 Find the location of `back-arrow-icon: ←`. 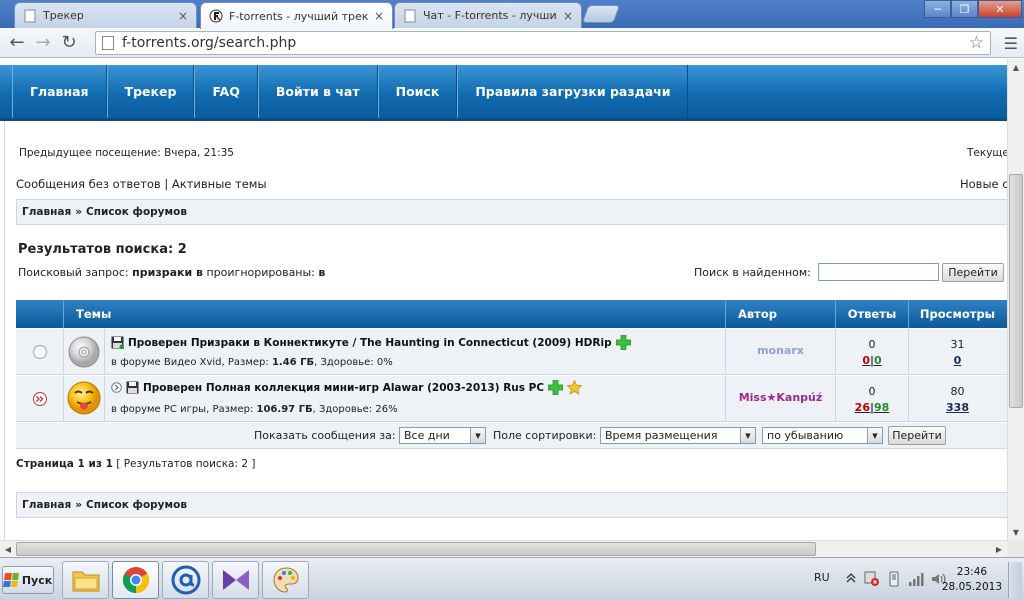

back-arrow-icon: ← is located at coordinates (17, 43).